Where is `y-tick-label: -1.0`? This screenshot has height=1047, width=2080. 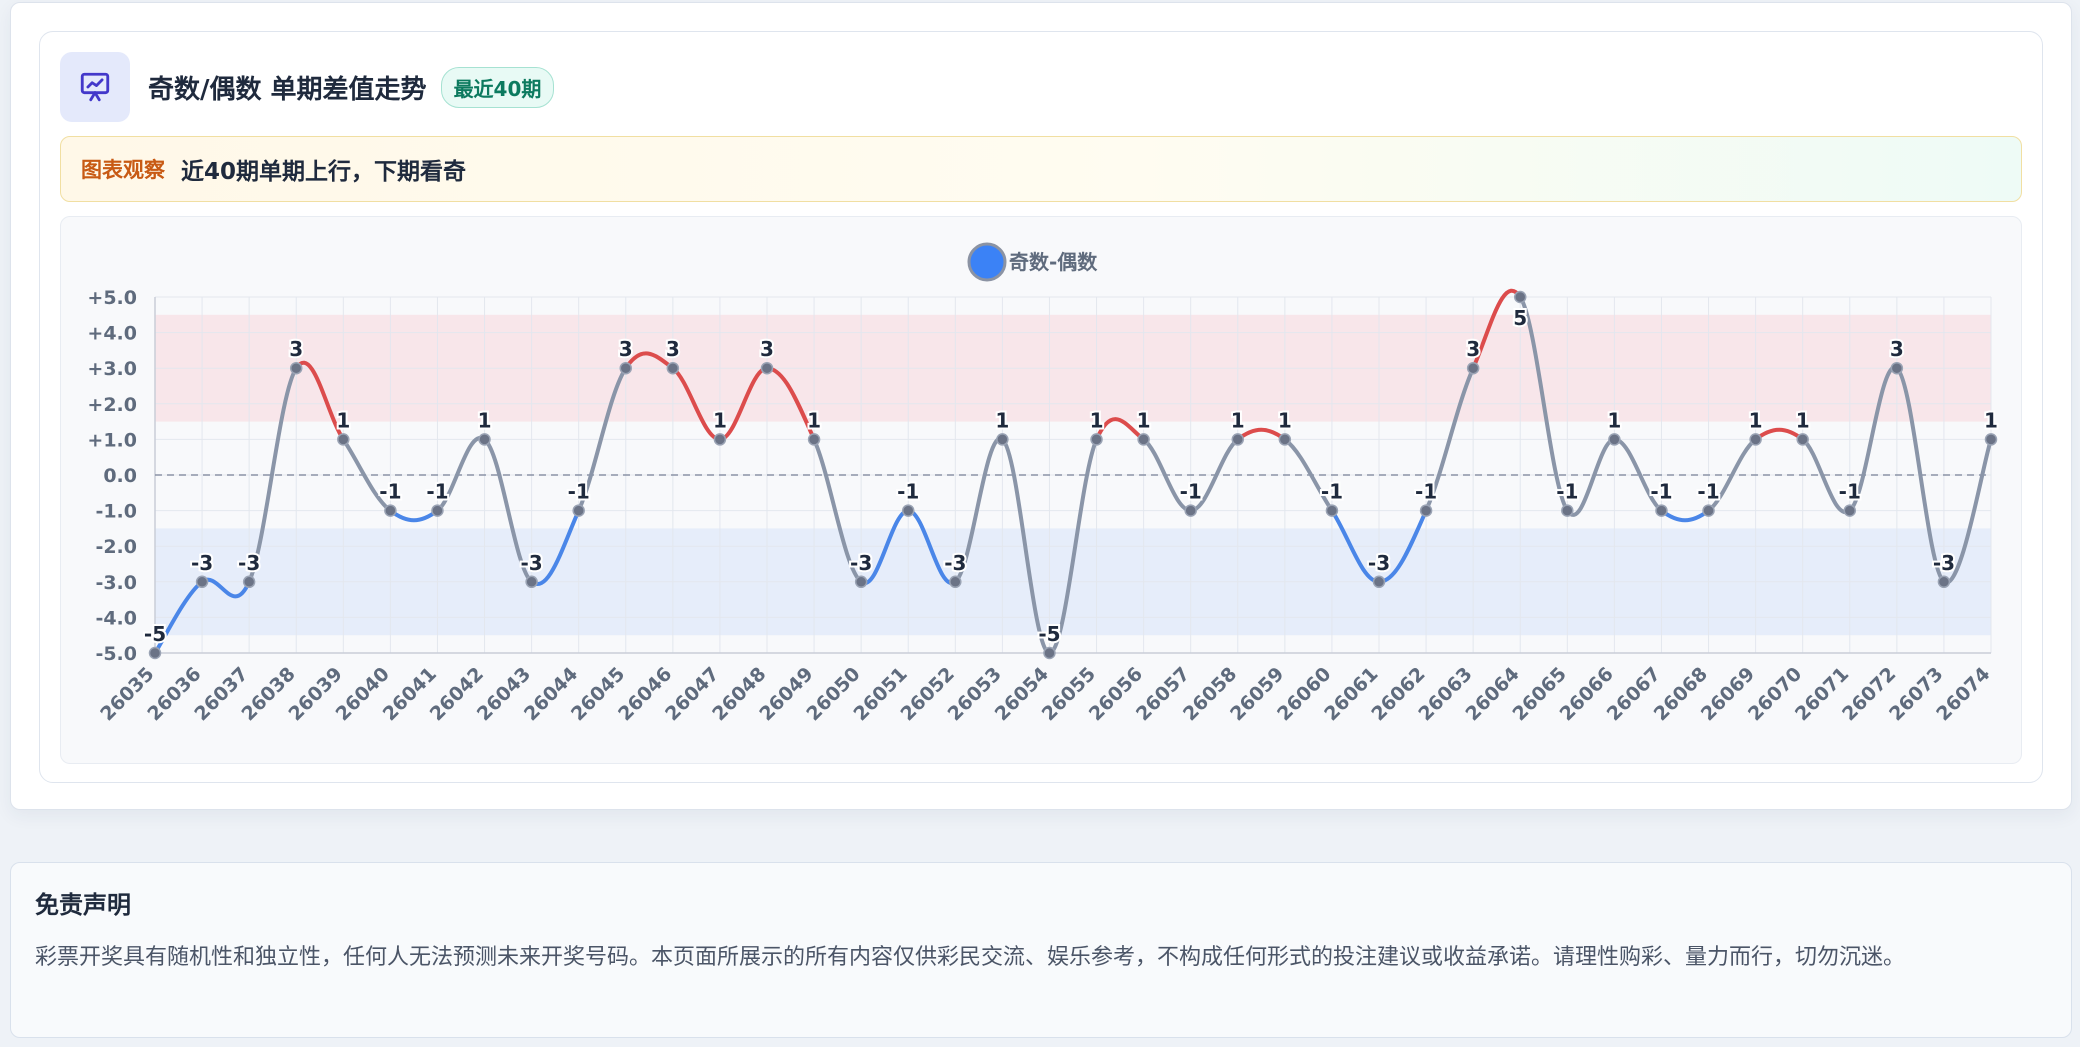
y-tick-label: -1.0 is located at coordinates (116, 512).